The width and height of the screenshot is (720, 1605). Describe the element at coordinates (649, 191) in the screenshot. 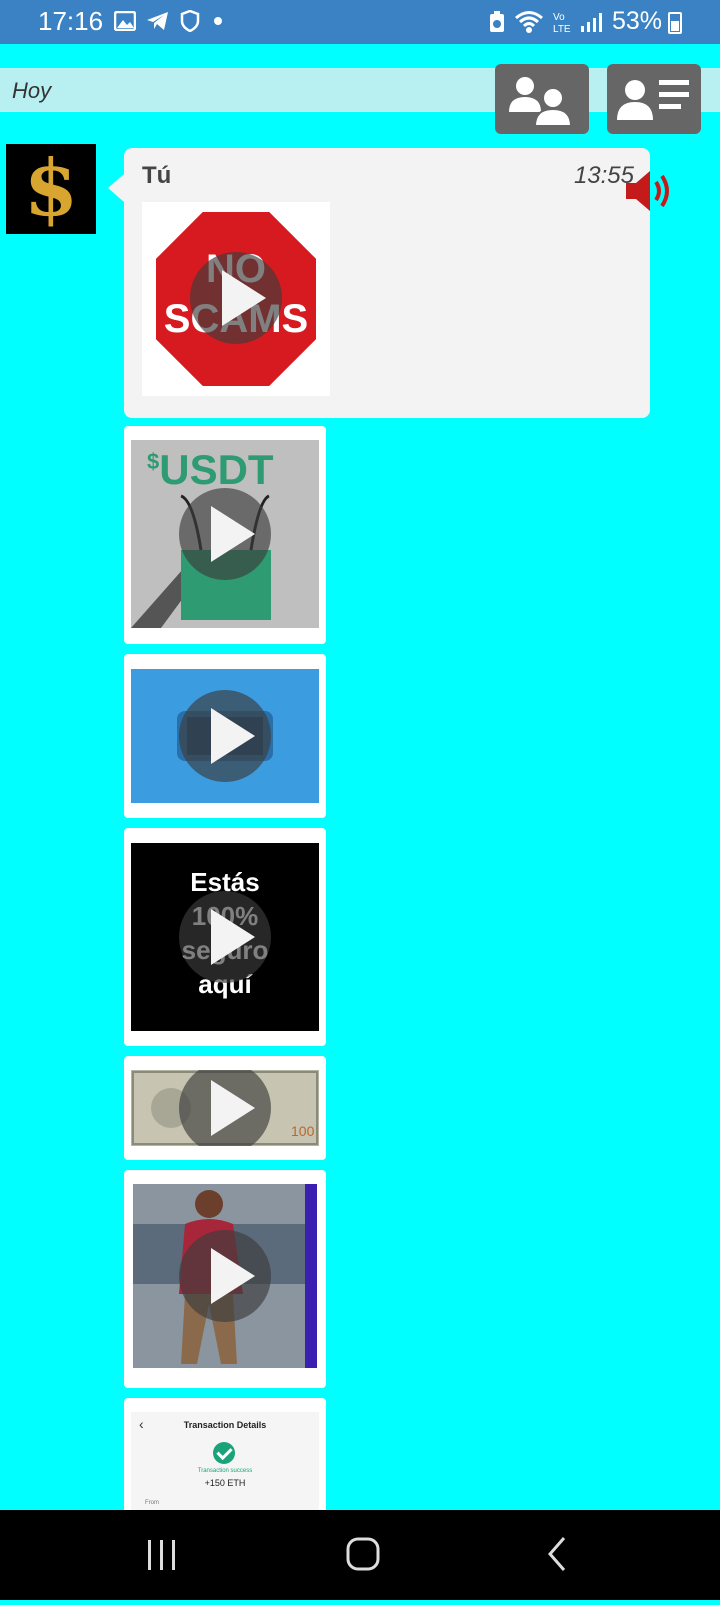

I see `speaker-icon` at that location.